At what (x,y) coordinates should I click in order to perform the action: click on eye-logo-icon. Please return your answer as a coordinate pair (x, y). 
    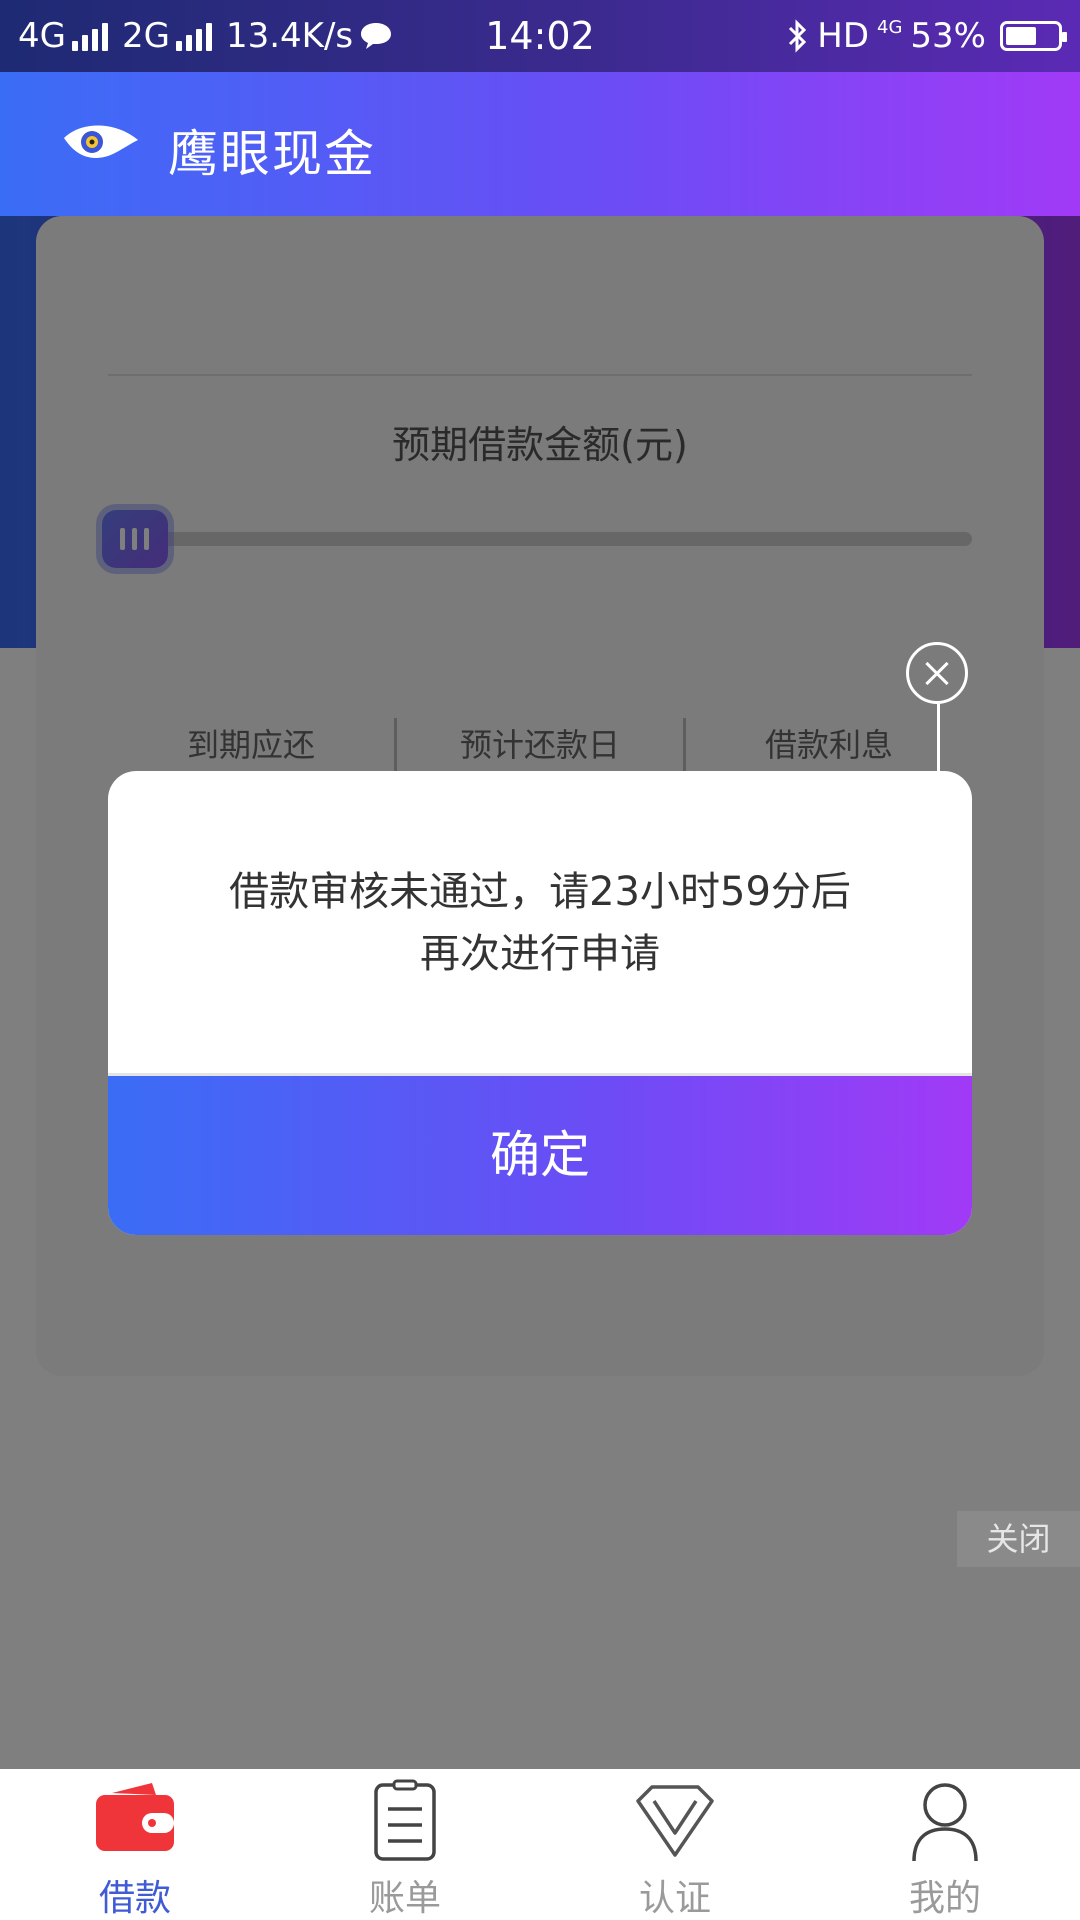
    Looking at the image, I should click on (101, 141).